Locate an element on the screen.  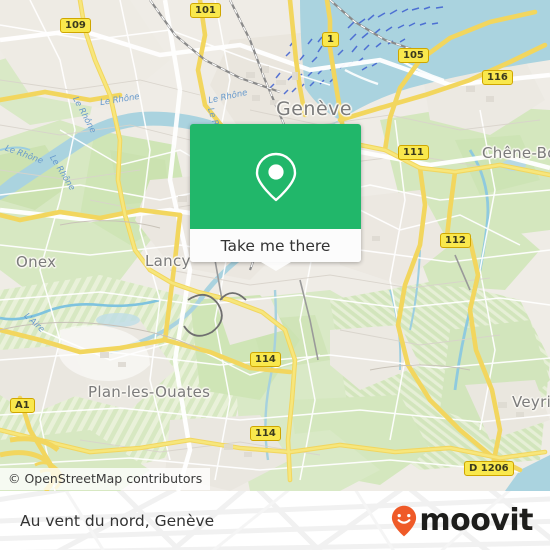
moovit-logo: moovit is located at coordinates (462, 521).